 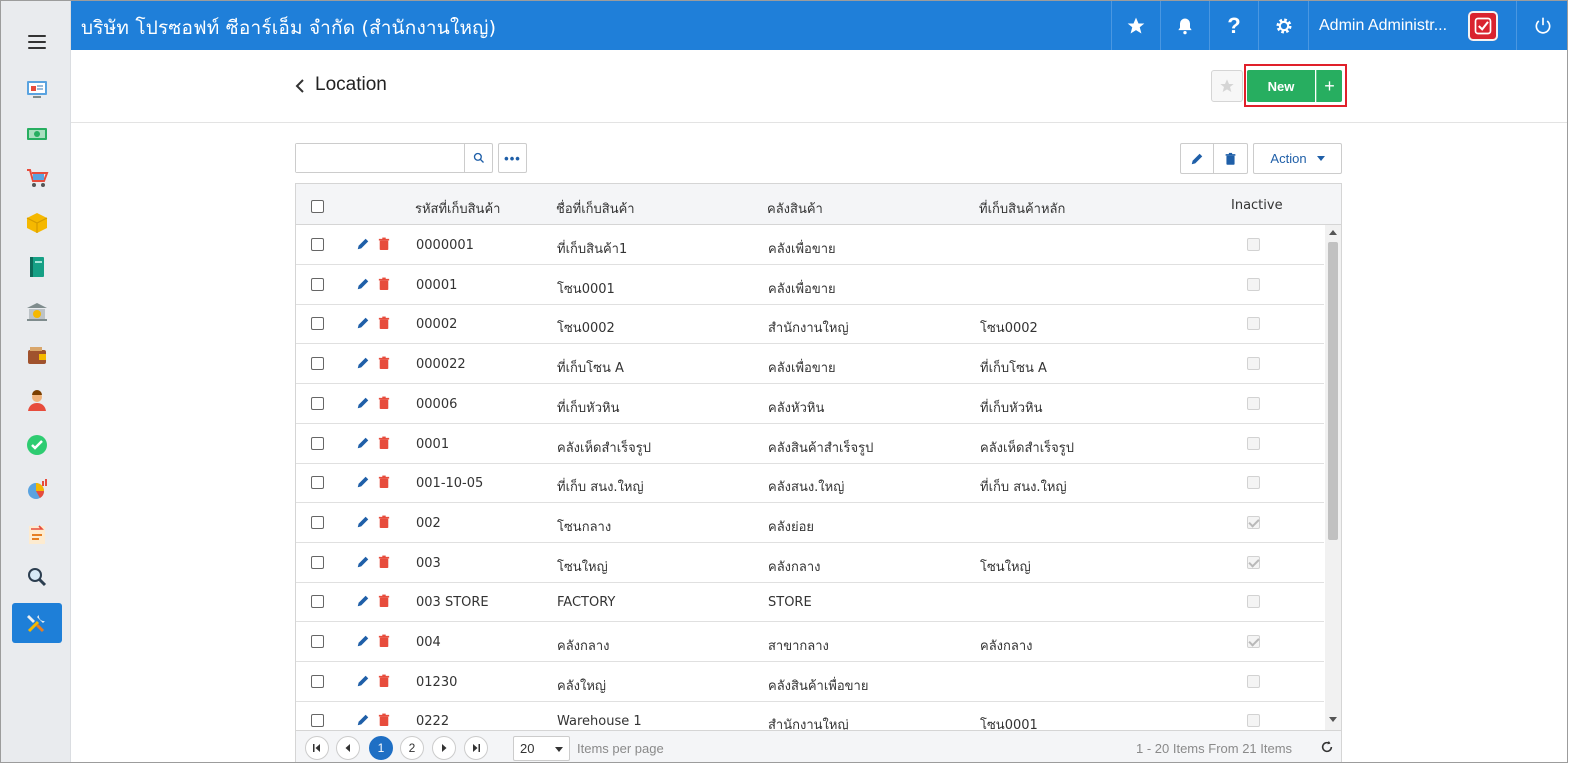 I want to click on col-code: รหัสที่เก็บสินค้า, so click(x=457, y=208).